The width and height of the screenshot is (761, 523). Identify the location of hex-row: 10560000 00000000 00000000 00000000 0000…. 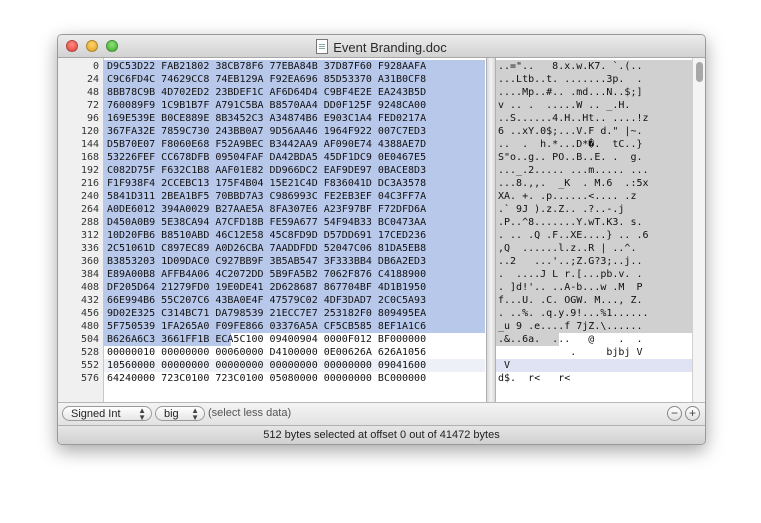
(294, 365).